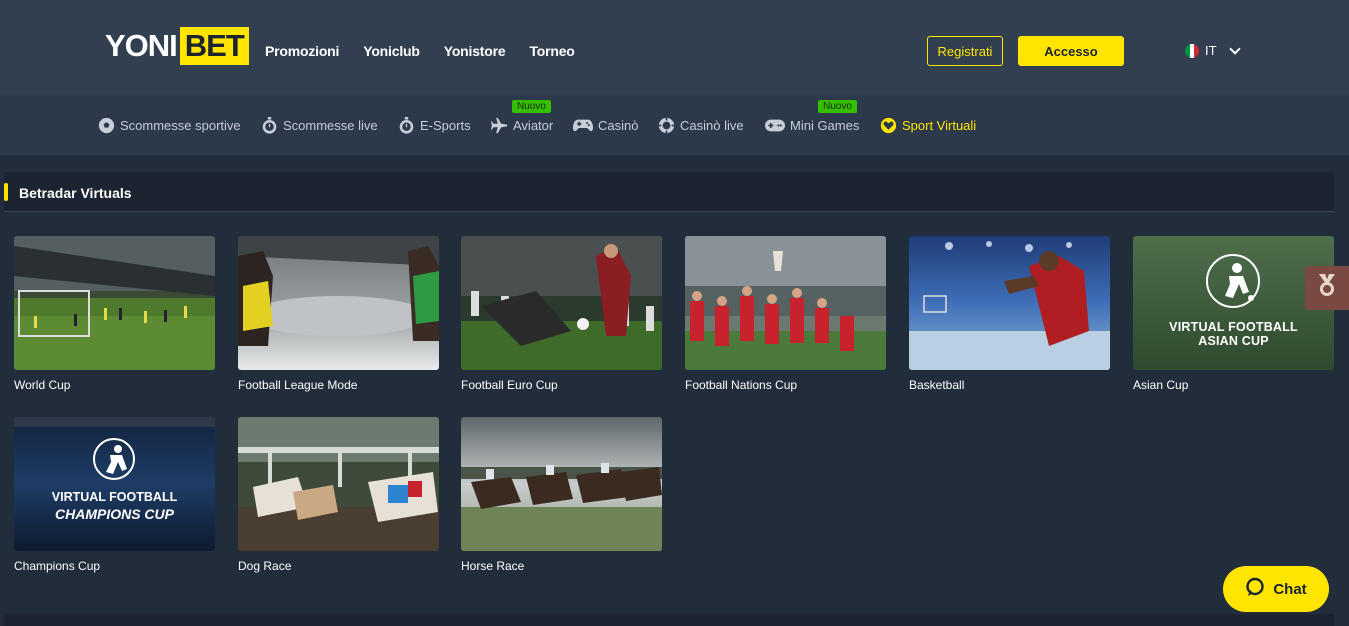  What do you see at coordinates (42, 385) in the screenshot?
I see `game-title: World Cup` at bounding box center [42, 385].